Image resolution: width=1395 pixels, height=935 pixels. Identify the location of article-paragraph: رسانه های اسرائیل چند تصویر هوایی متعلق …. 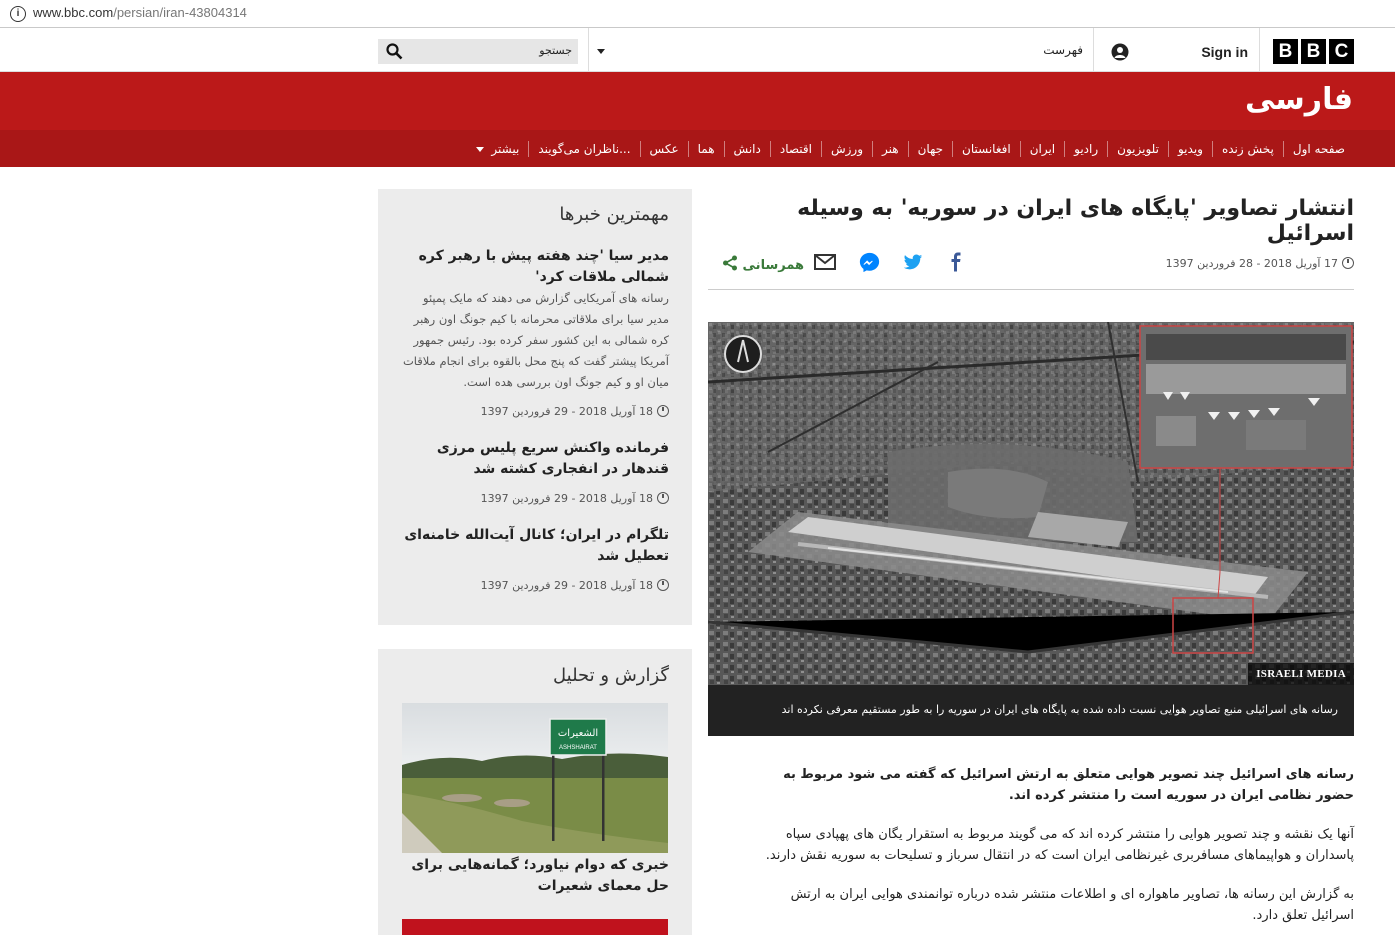
(1068, 785).